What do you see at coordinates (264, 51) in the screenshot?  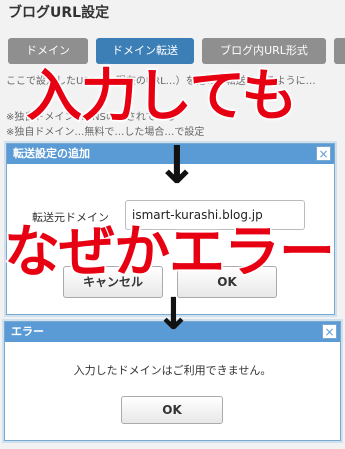 I see `tab-blog-url-format: ブログ内URL形式` at bounding box center [264, 51].